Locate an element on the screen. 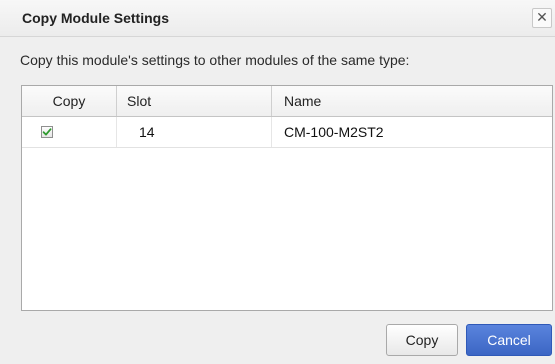 The height and width of the screenshot is (364, 555). copy-checkbox is located at coordinates (47, 132).